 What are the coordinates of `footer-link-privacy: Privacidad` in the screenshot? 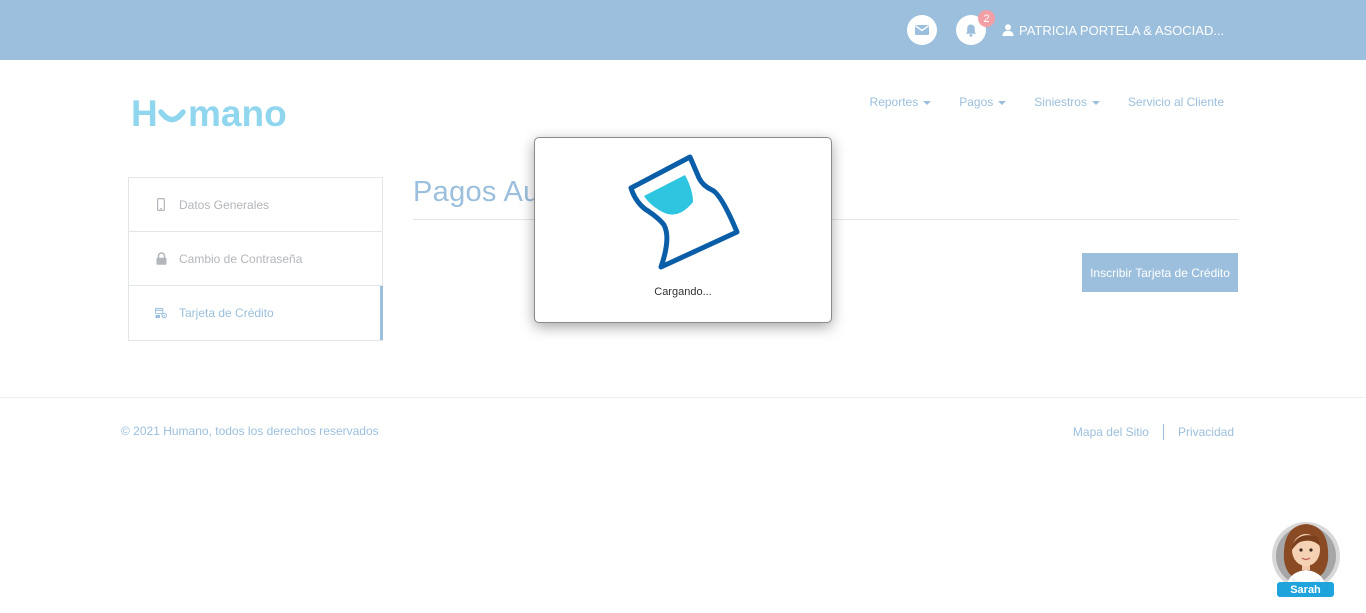 It's located at (1206, 432).